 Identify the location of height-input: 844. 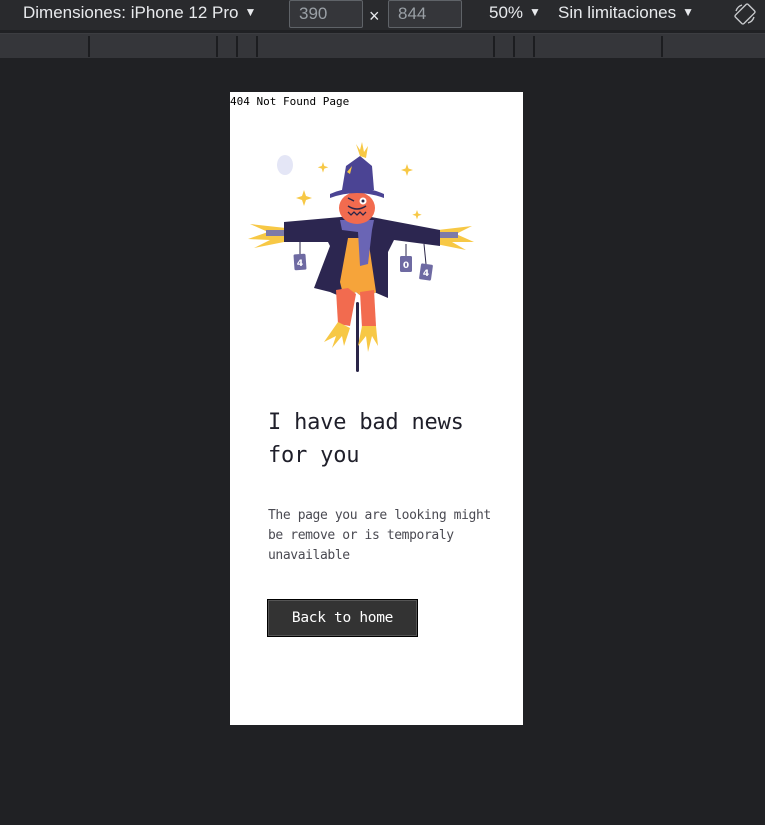
(425, 14).